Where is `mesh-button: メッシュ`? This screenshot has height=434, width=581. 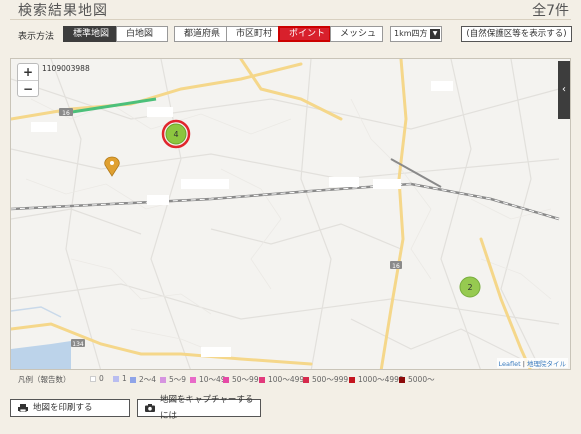
mesh-button: メッシュ is located at coordinates (356, 34).